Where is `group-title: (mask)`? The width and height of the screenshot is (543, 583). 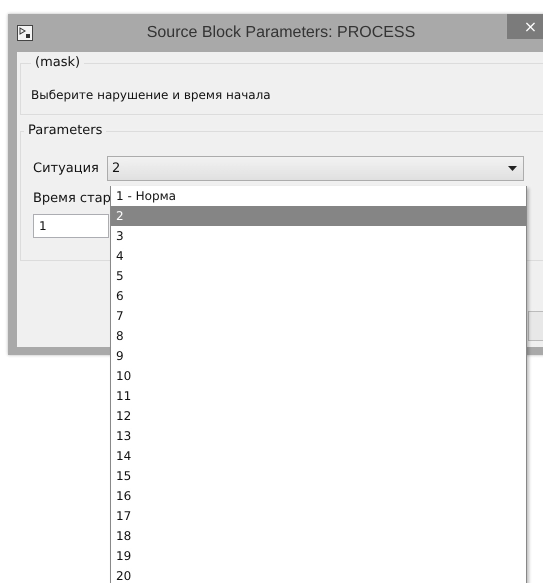
group-title: (mask) is located at coordinates (57, 62).